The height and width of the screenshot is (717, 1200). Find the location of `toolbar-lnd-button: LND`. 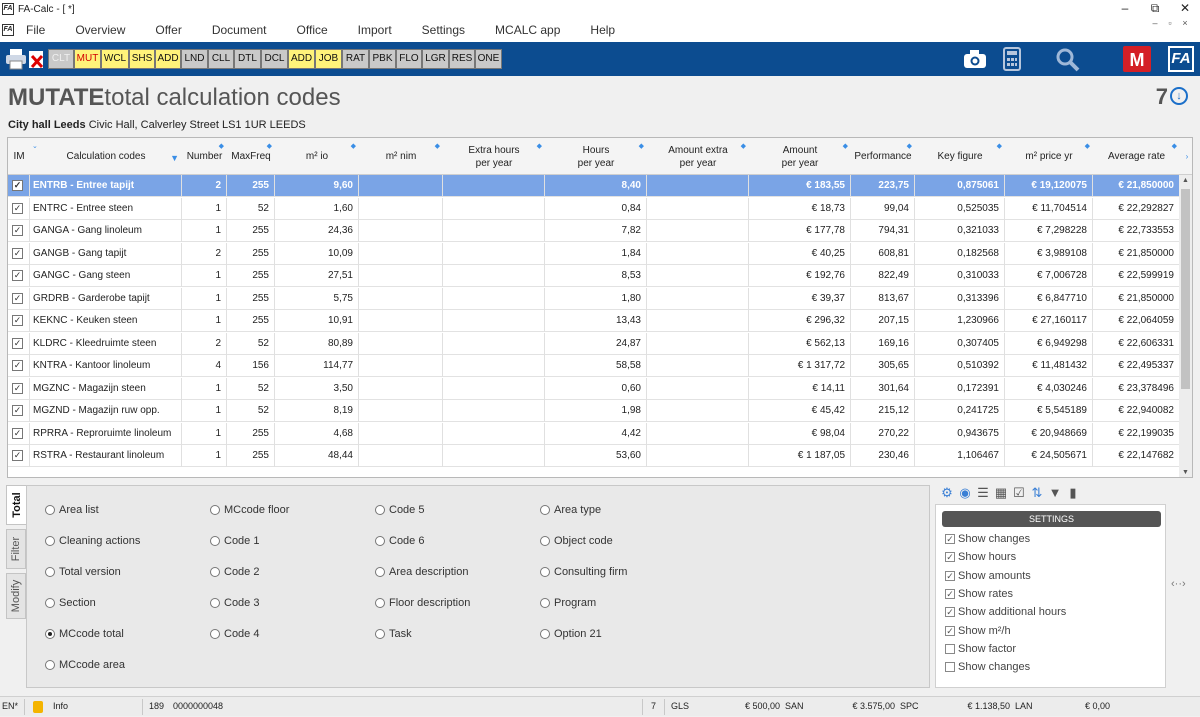

toolbar-lnd-button: LND is located at coordinates (194, 59).